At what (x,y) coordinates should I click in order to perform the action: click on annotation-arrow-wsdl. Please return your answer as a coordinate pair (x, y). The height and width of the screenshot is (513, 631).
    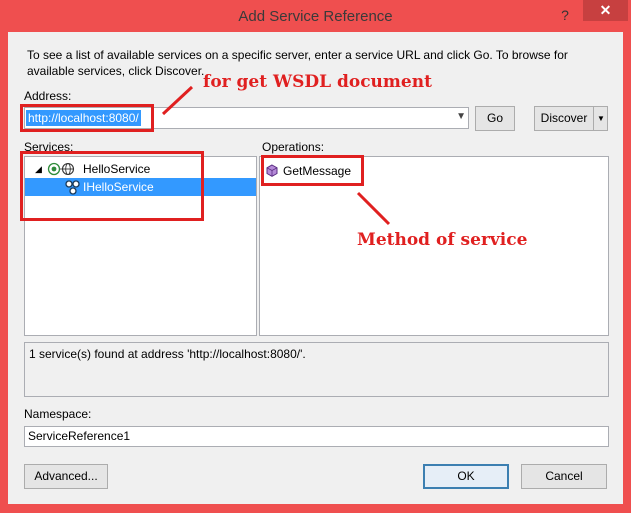
    Looking at the image, I should click on (177, 100).